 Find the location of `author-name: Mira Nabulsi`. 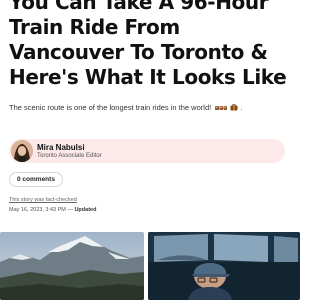

author-name: Mira Nabulsi is located at coordinates (61, 147).